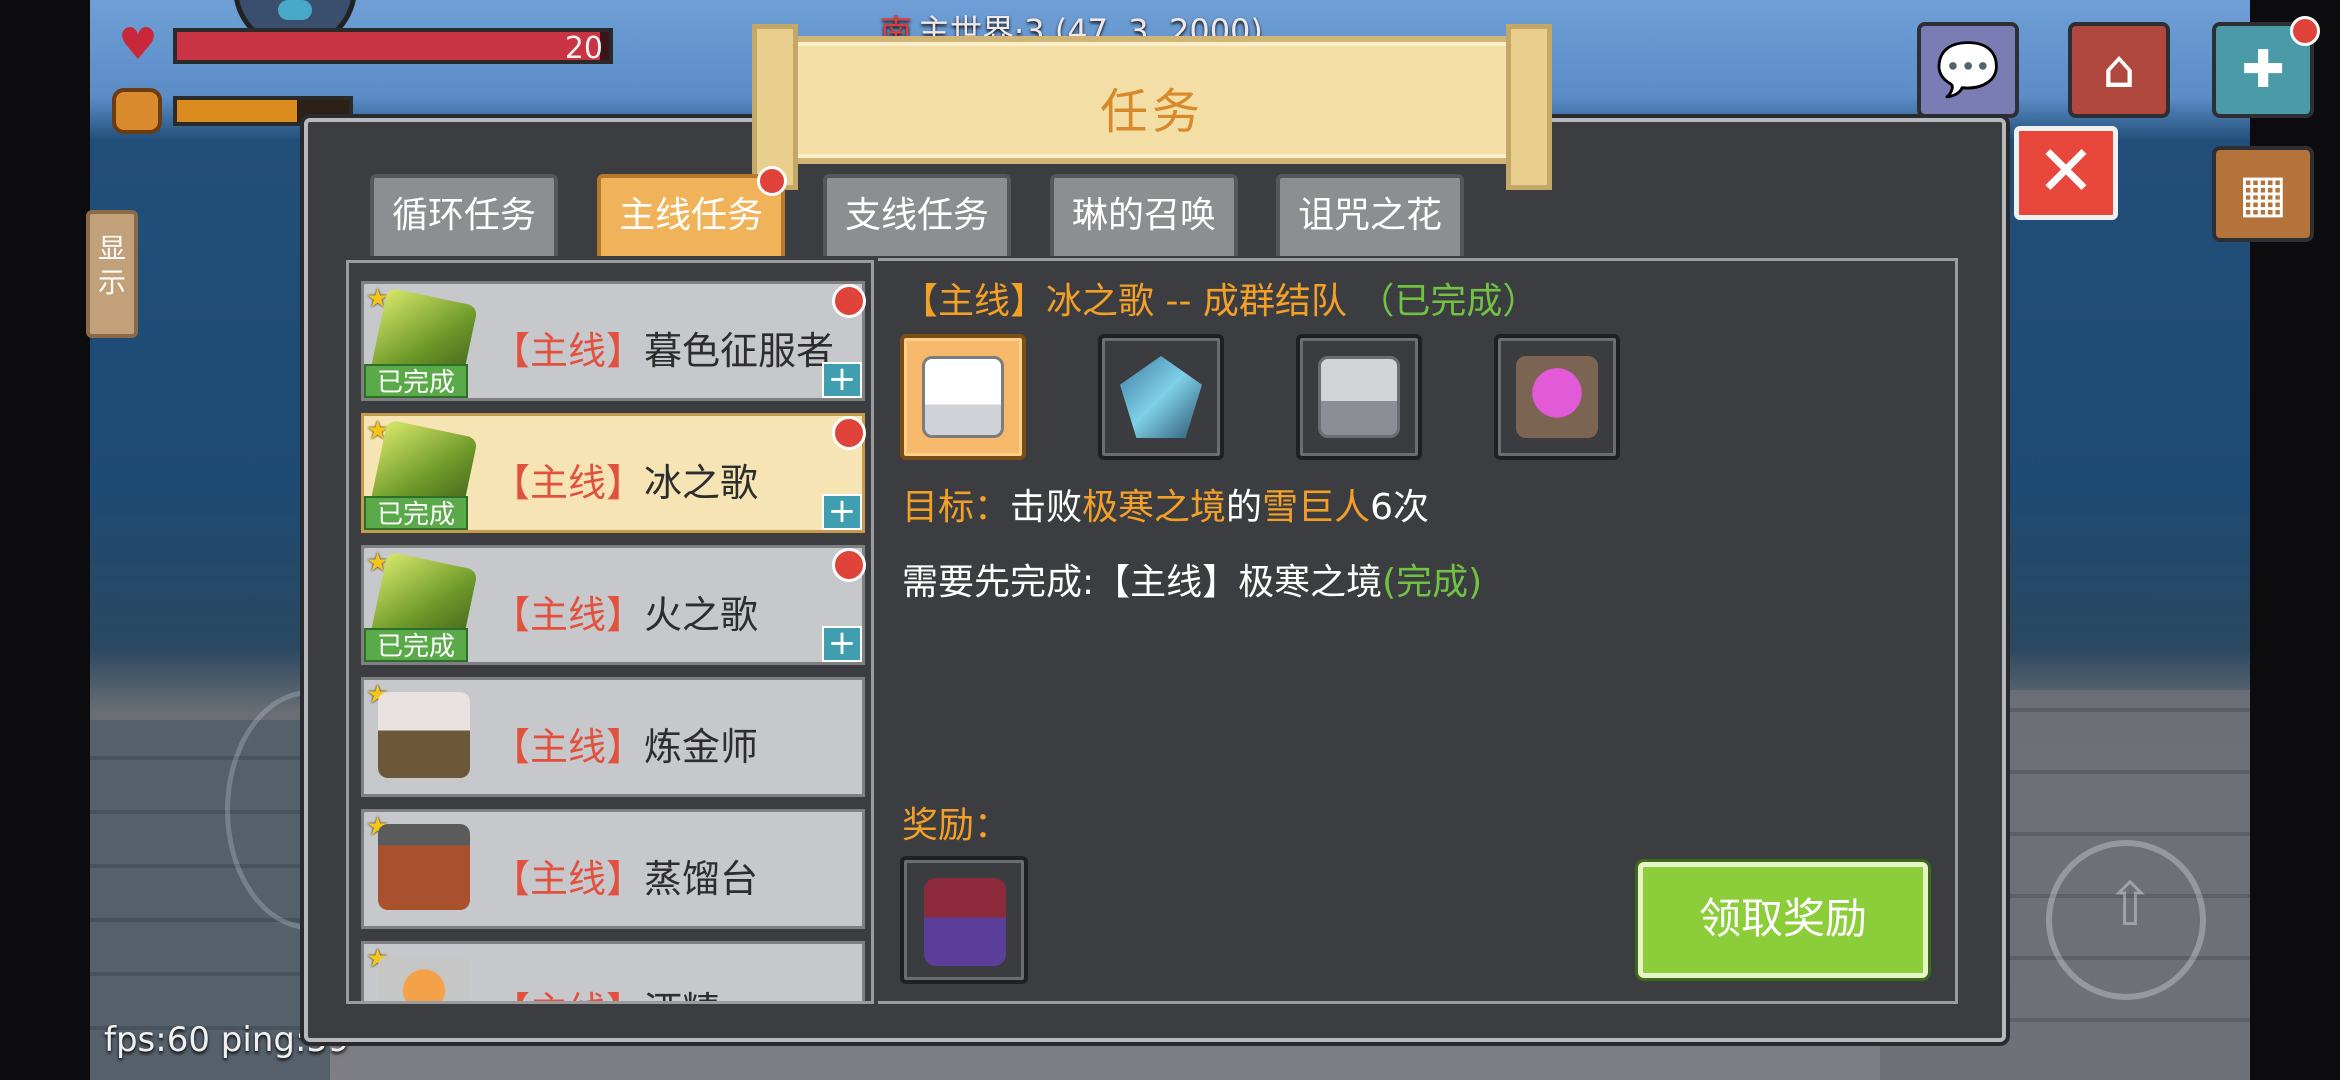 The height and width of the screenshot is (1080, 2340). I want to click on chat-bubble-icon: 💬, so click(1968, 70).